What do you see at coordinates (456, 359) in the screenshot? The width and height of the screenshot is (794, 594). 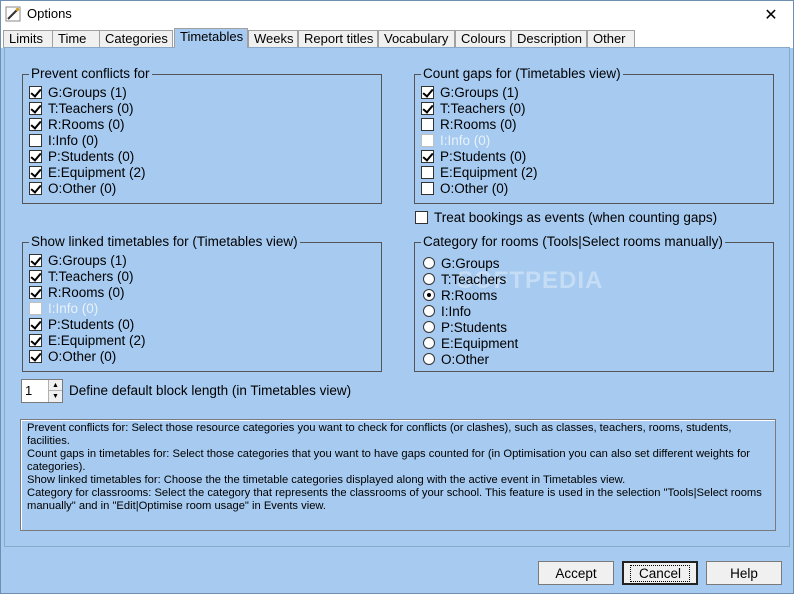 I see `rooms-radio-other: O:Other` at bounding box center [456, 359].